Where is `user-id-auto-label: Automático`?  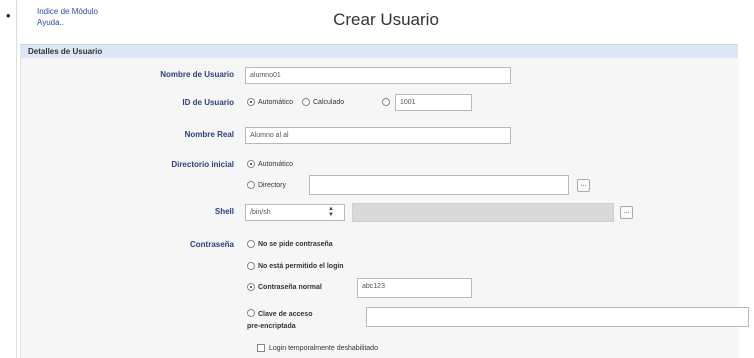
user-id-auto-label: Automático is located at coordinates (276, 102).